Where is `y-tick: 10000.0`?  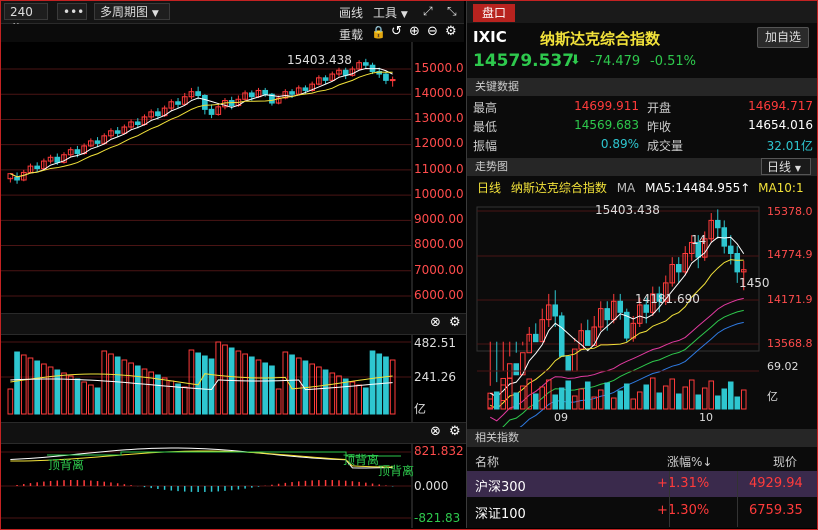 y-tick: 10000.0 is located at coordinates (439, 194).